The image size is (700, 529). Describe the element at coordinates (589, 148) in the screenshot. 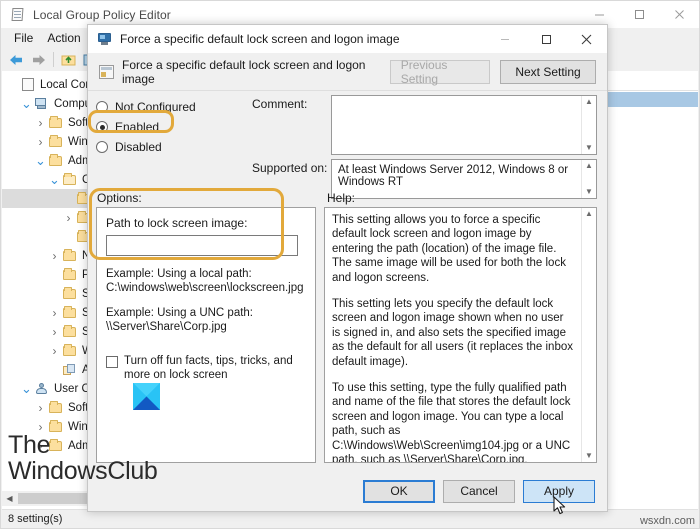

I see `comment-scroll-down-icon: ▼` at that location.